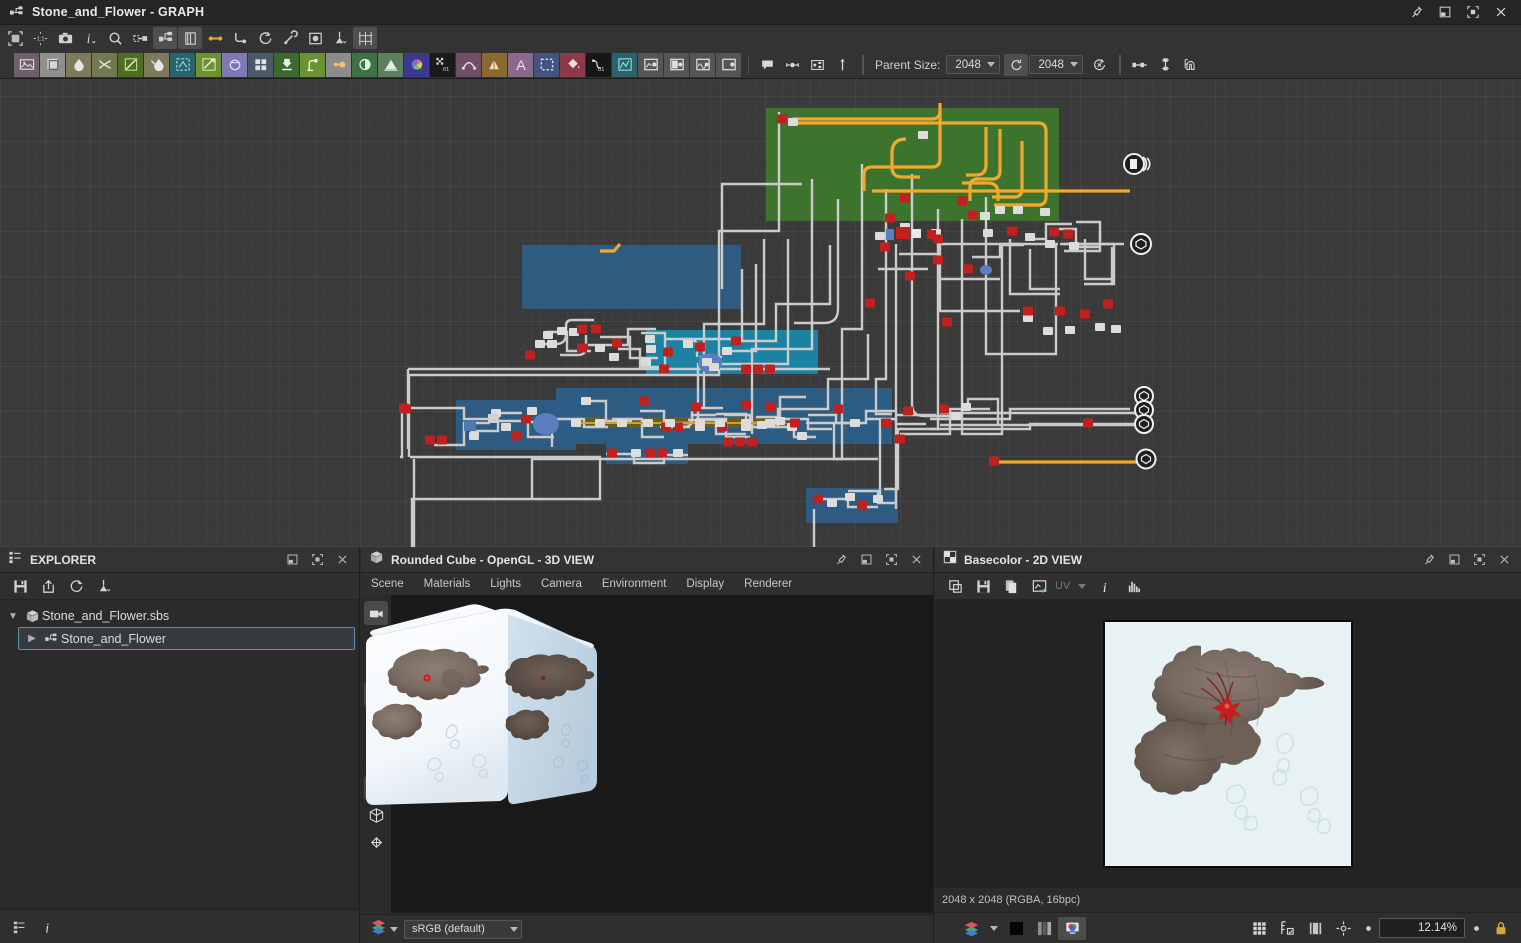  Describe the element at coordinates (842, 65) in the screenshot. I see `pin-node-button` at that location.